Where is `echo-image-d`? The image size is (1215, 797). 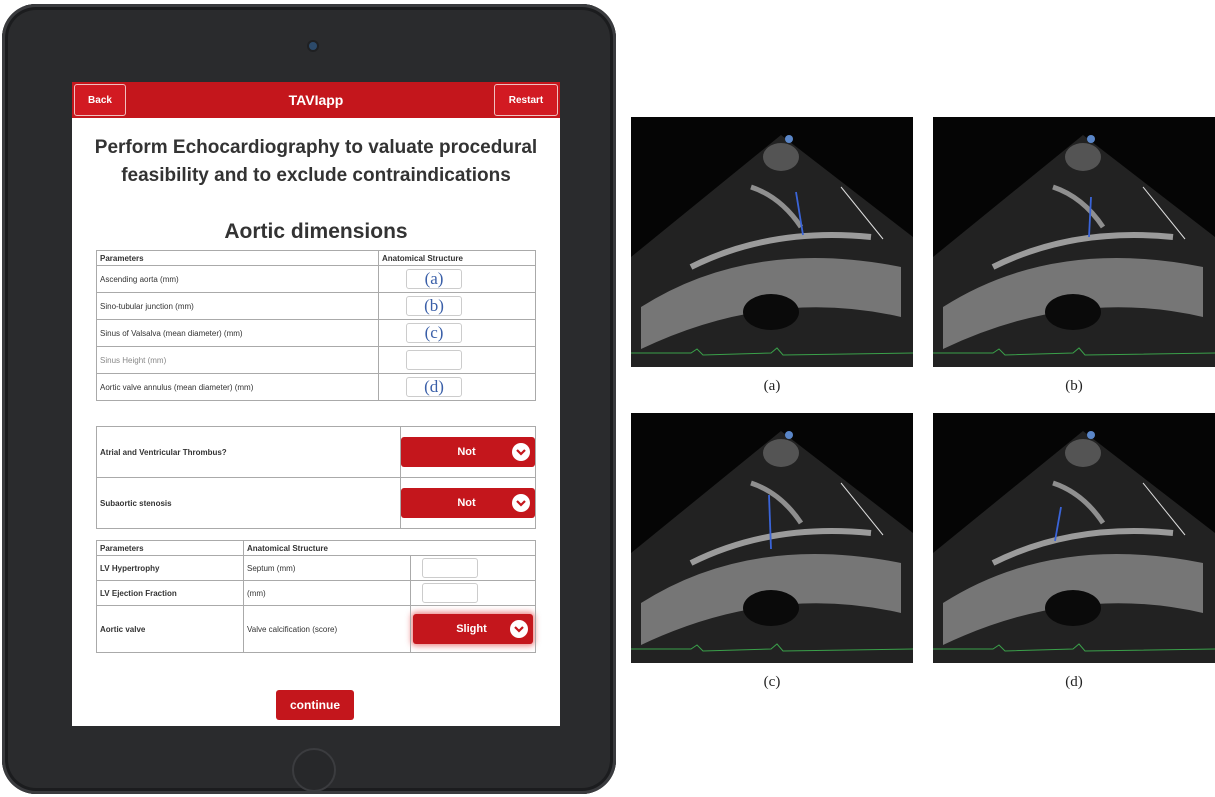
echo-image-d is located at coordinates (1074, 538).